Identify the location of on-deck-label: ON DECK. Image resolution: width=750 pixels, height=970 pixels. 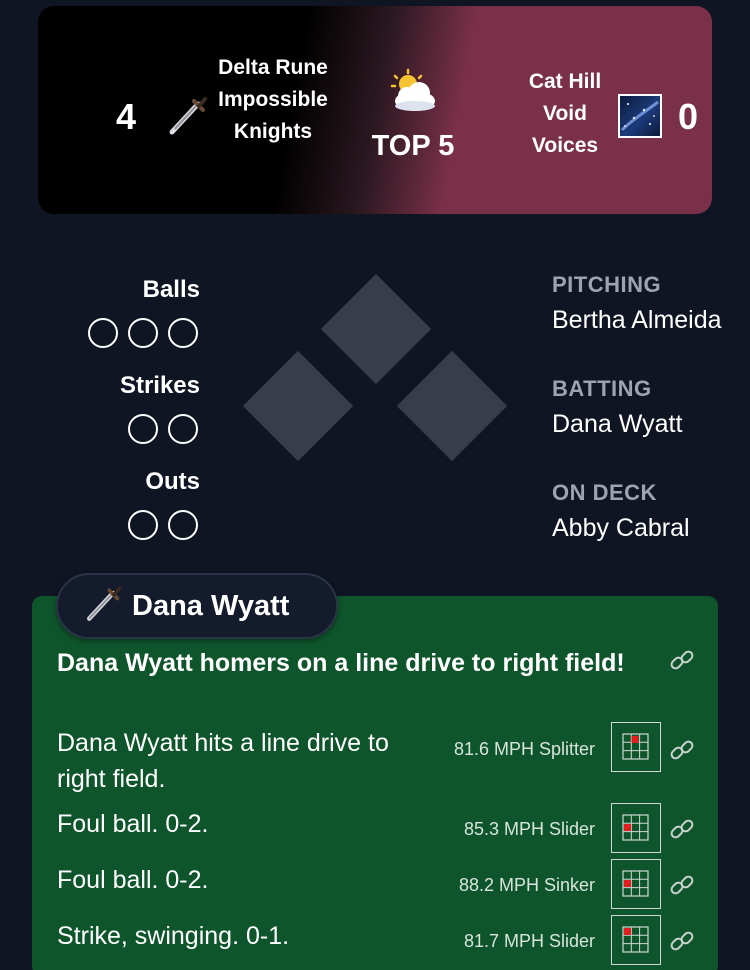
(604, 492).